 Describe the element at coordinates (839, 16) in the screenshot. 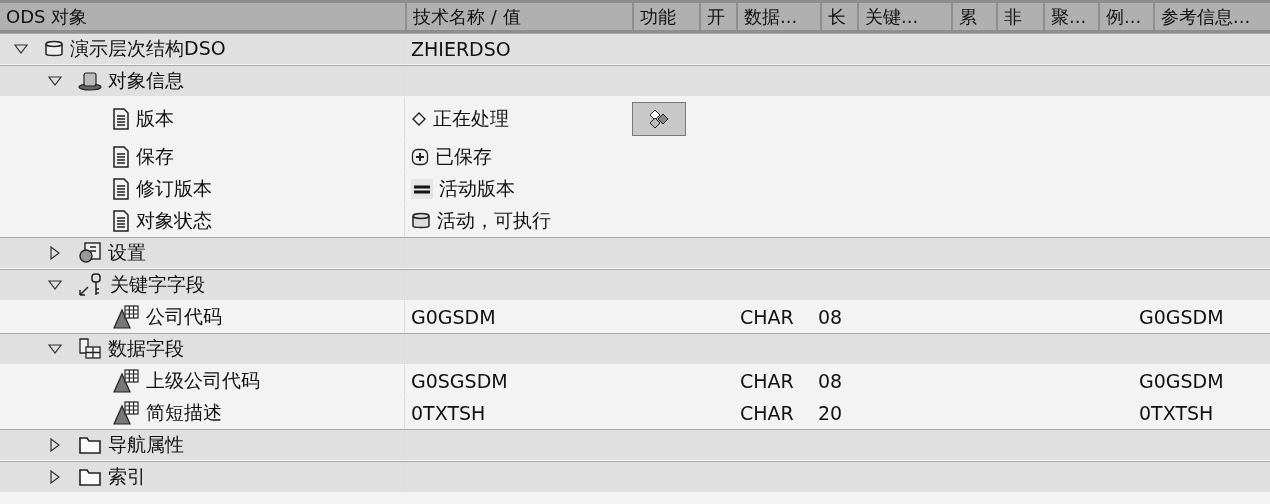

I see `column-header: 长` at that location.